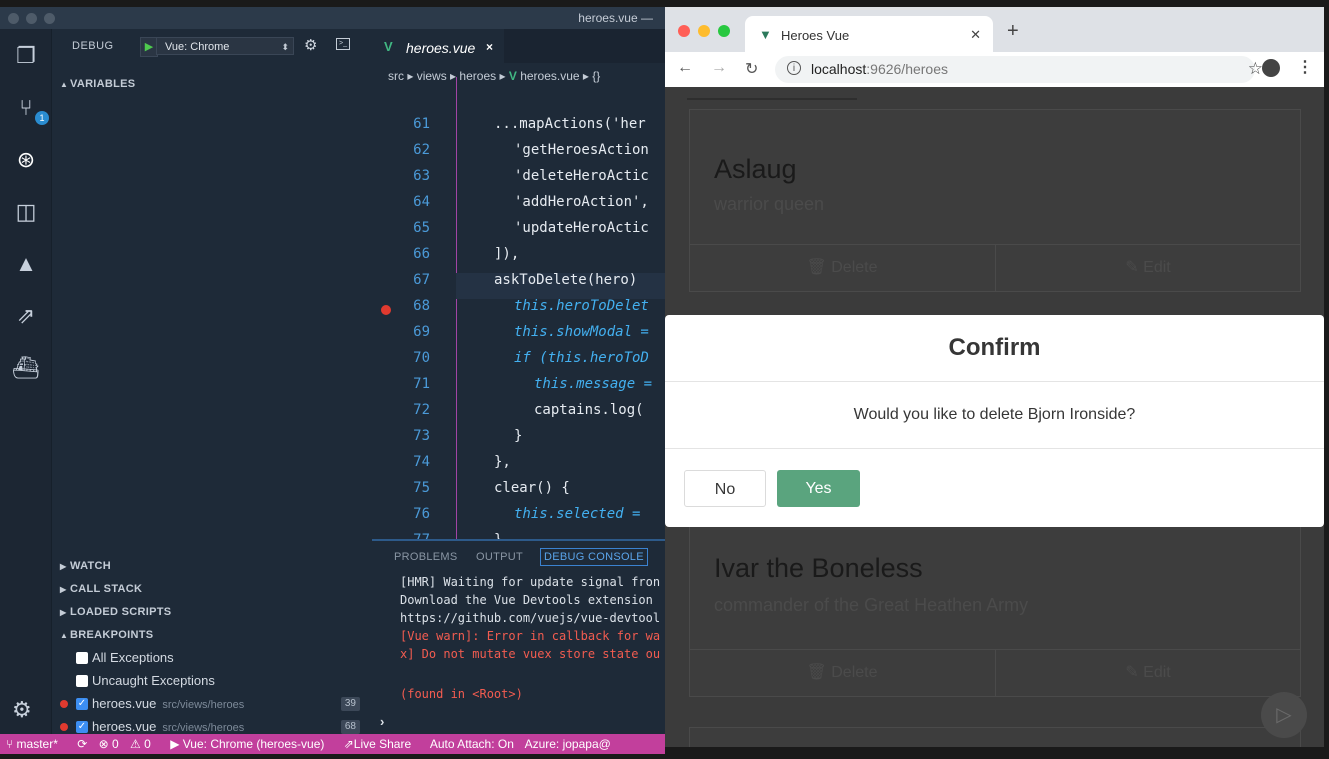  Describe the element at coordinates (416, 488) in the screenshot. I see `line-number: 75` at that location.